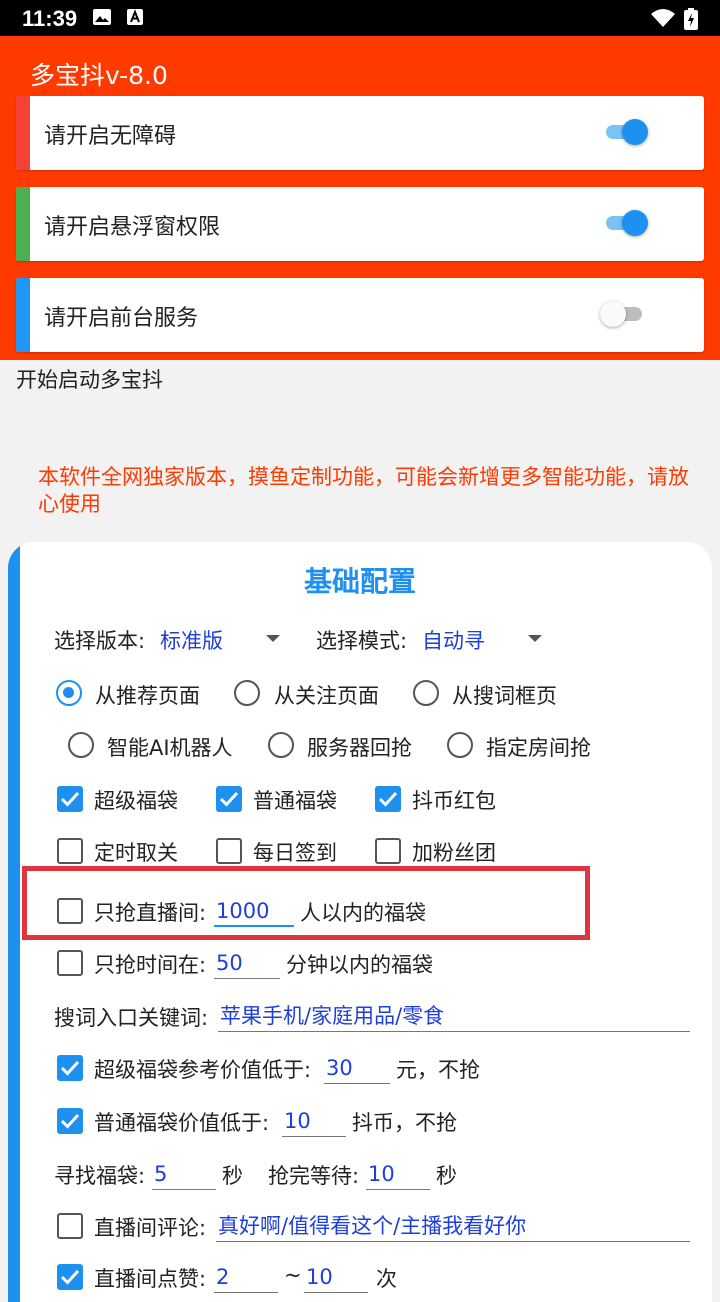  What do you see at coordinates (295, 852) in the screenshot?
I see `checkbox-daily-checkin-label: 每日签到` at bounding box center [295, 852].